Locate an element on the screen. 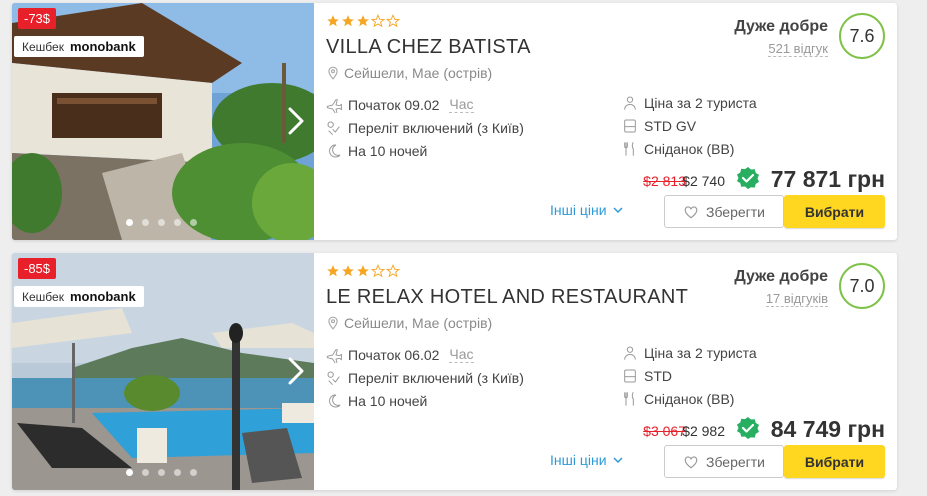 Image resolution: width=927 pixels, height=496 pixels. other-prices-label: Інші ціни is located at coordinates (578, 460).